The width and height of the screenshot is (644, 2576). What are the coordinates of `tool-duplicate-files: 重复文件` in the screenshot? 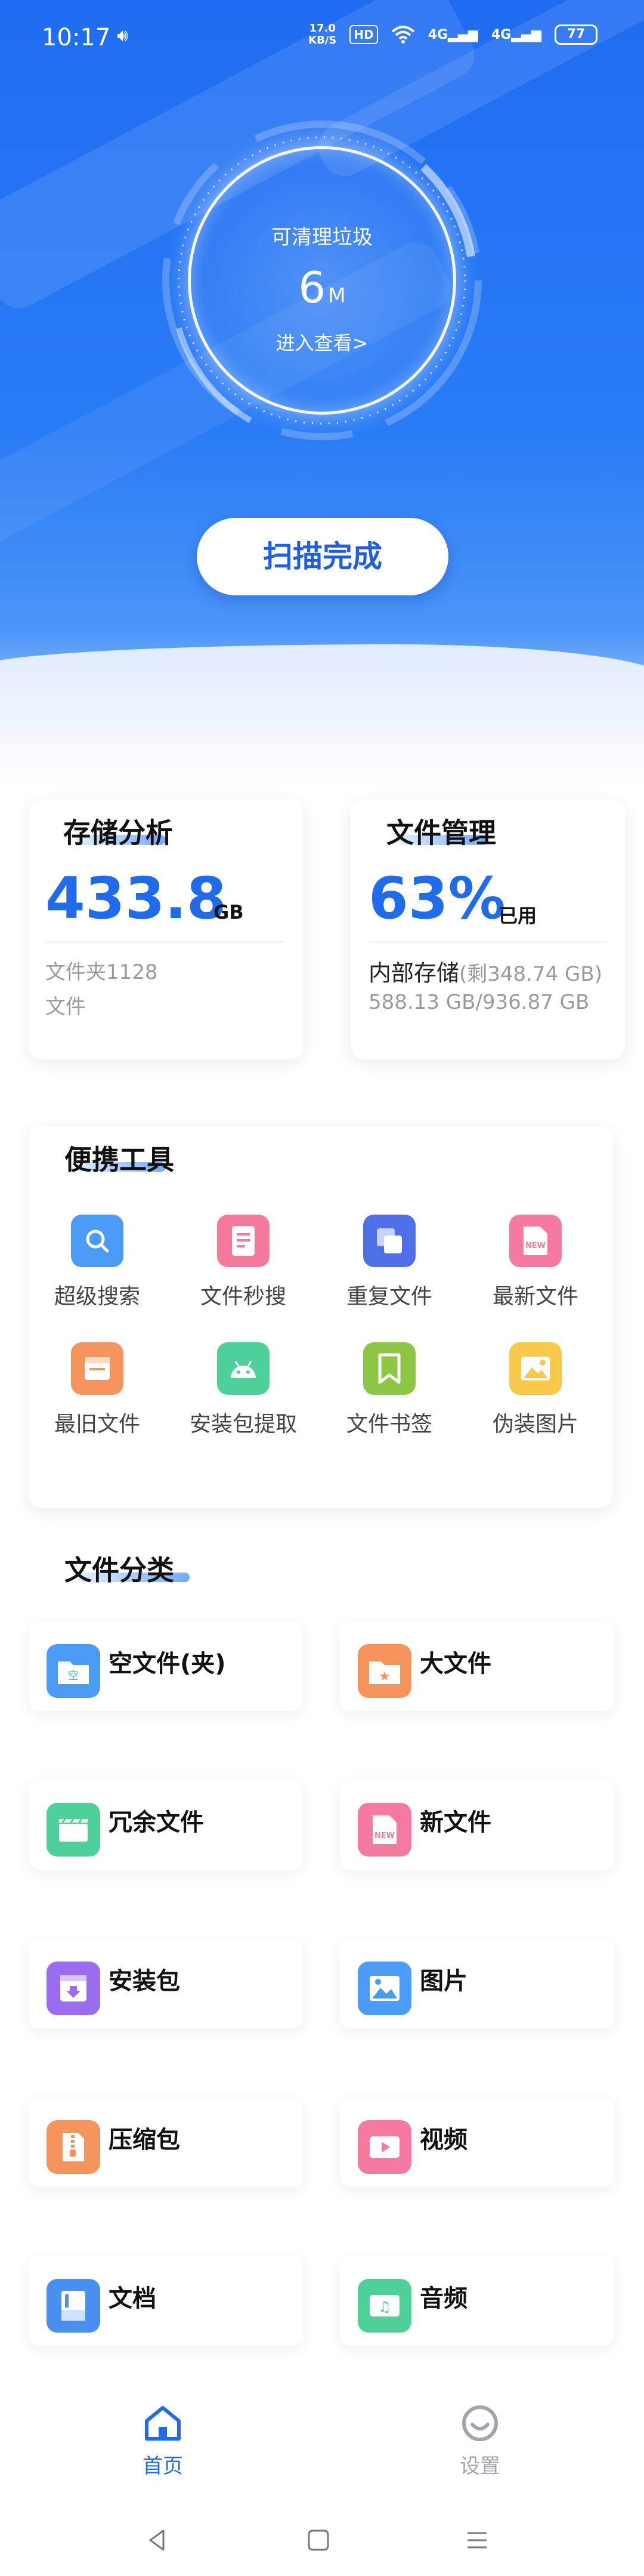 It's located at (390, 1268).